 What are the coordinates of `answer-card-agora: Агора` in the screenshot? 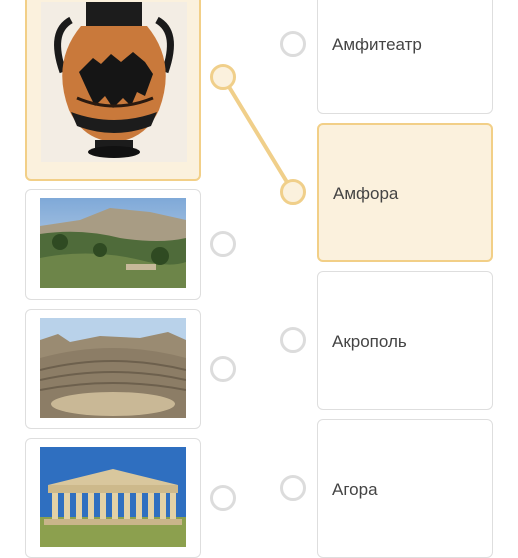 It's located at (405, 488).